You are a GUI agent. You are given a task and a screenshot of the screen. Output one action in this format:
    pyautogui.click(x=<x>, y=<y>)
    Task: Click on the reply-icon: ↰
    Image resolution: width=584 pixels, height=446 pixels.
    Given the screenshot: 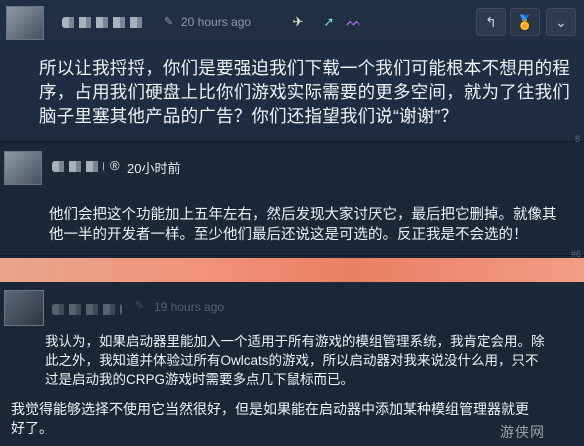 What is the action you would take?
    pyautogui.click(x=491, y=21)
    